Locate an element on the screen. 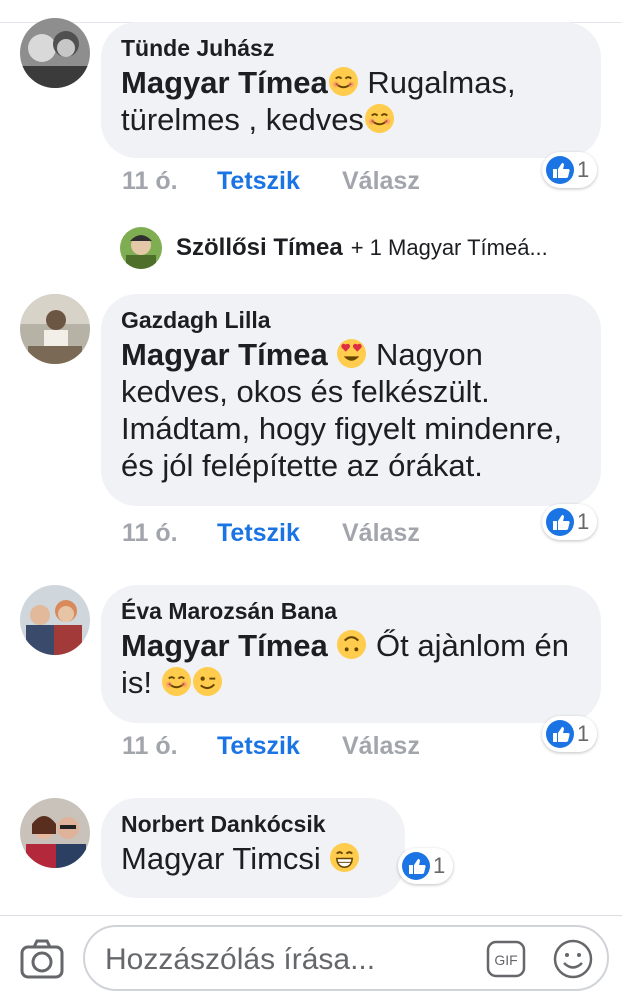  comment-text: Magyar Timcsi is located at coordinates (253, 858).